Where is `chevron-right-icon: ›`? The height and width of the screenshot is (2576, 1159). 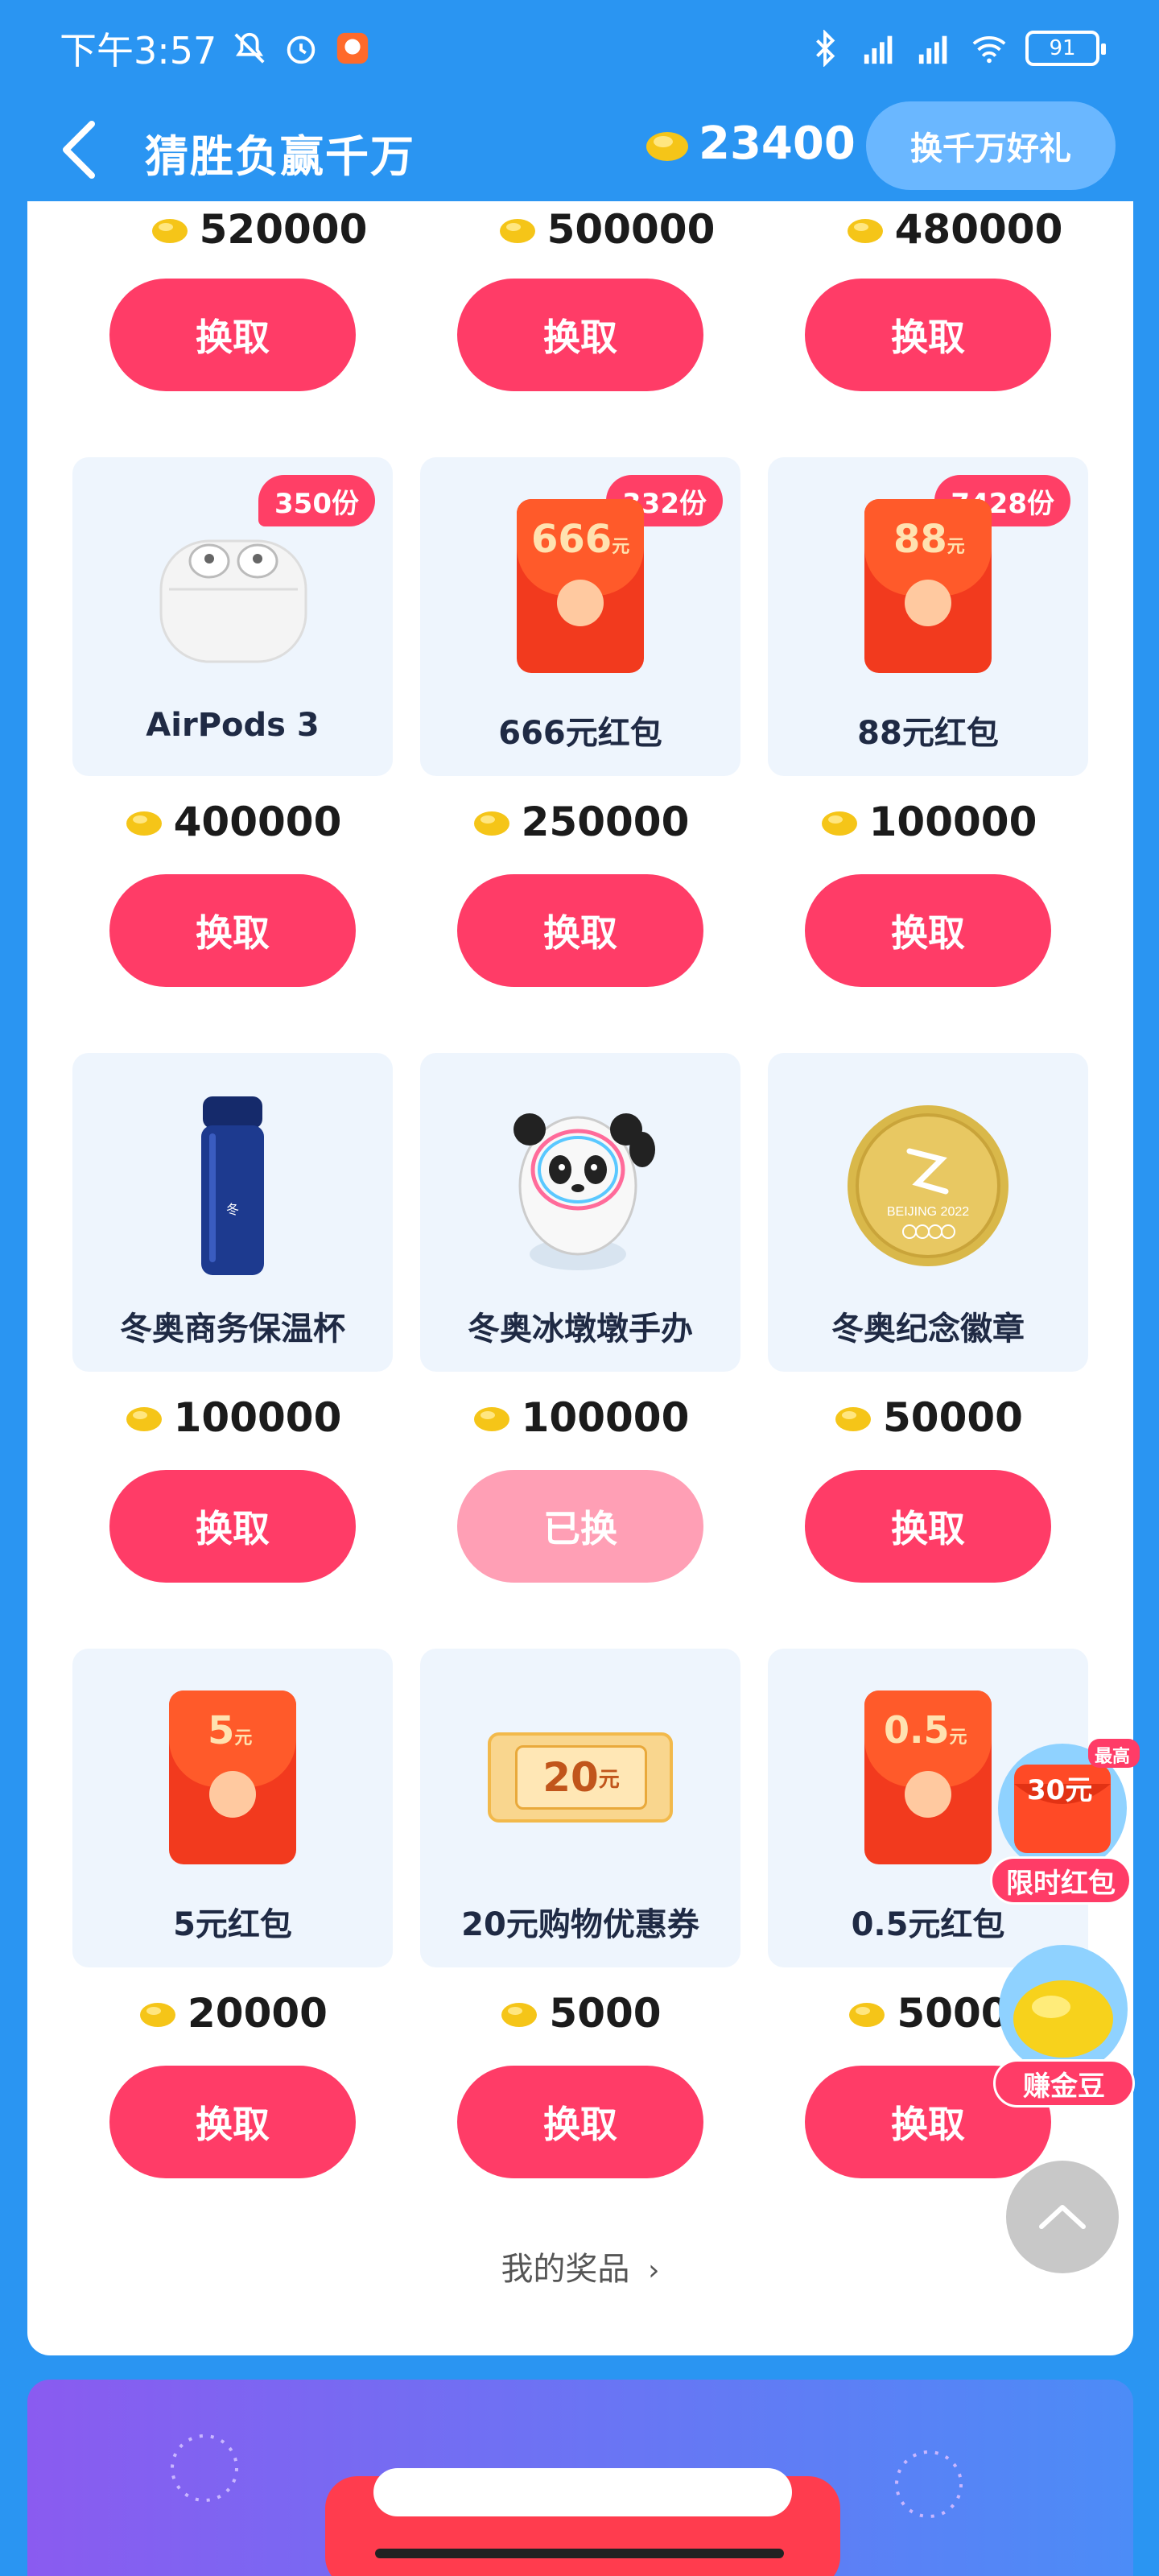
chevron-right-icon: › is located at coordinates (654, 2270).